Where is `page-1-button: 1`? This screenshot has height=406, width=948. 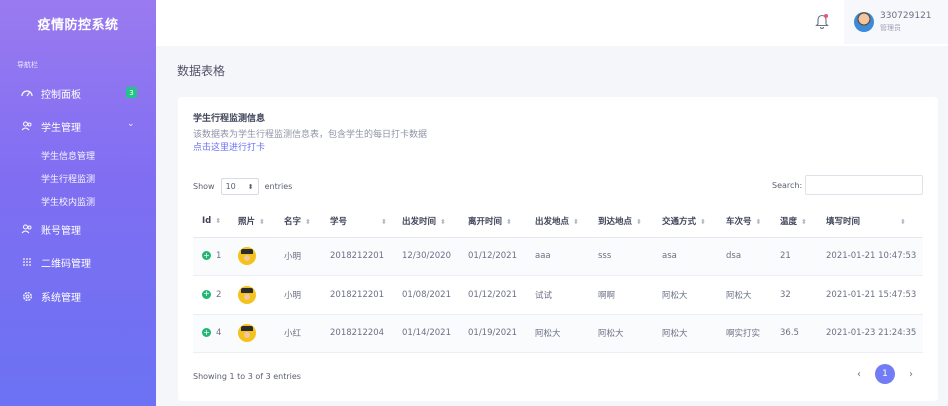 page-1-button: 1 is located at coordinates (885, 374).